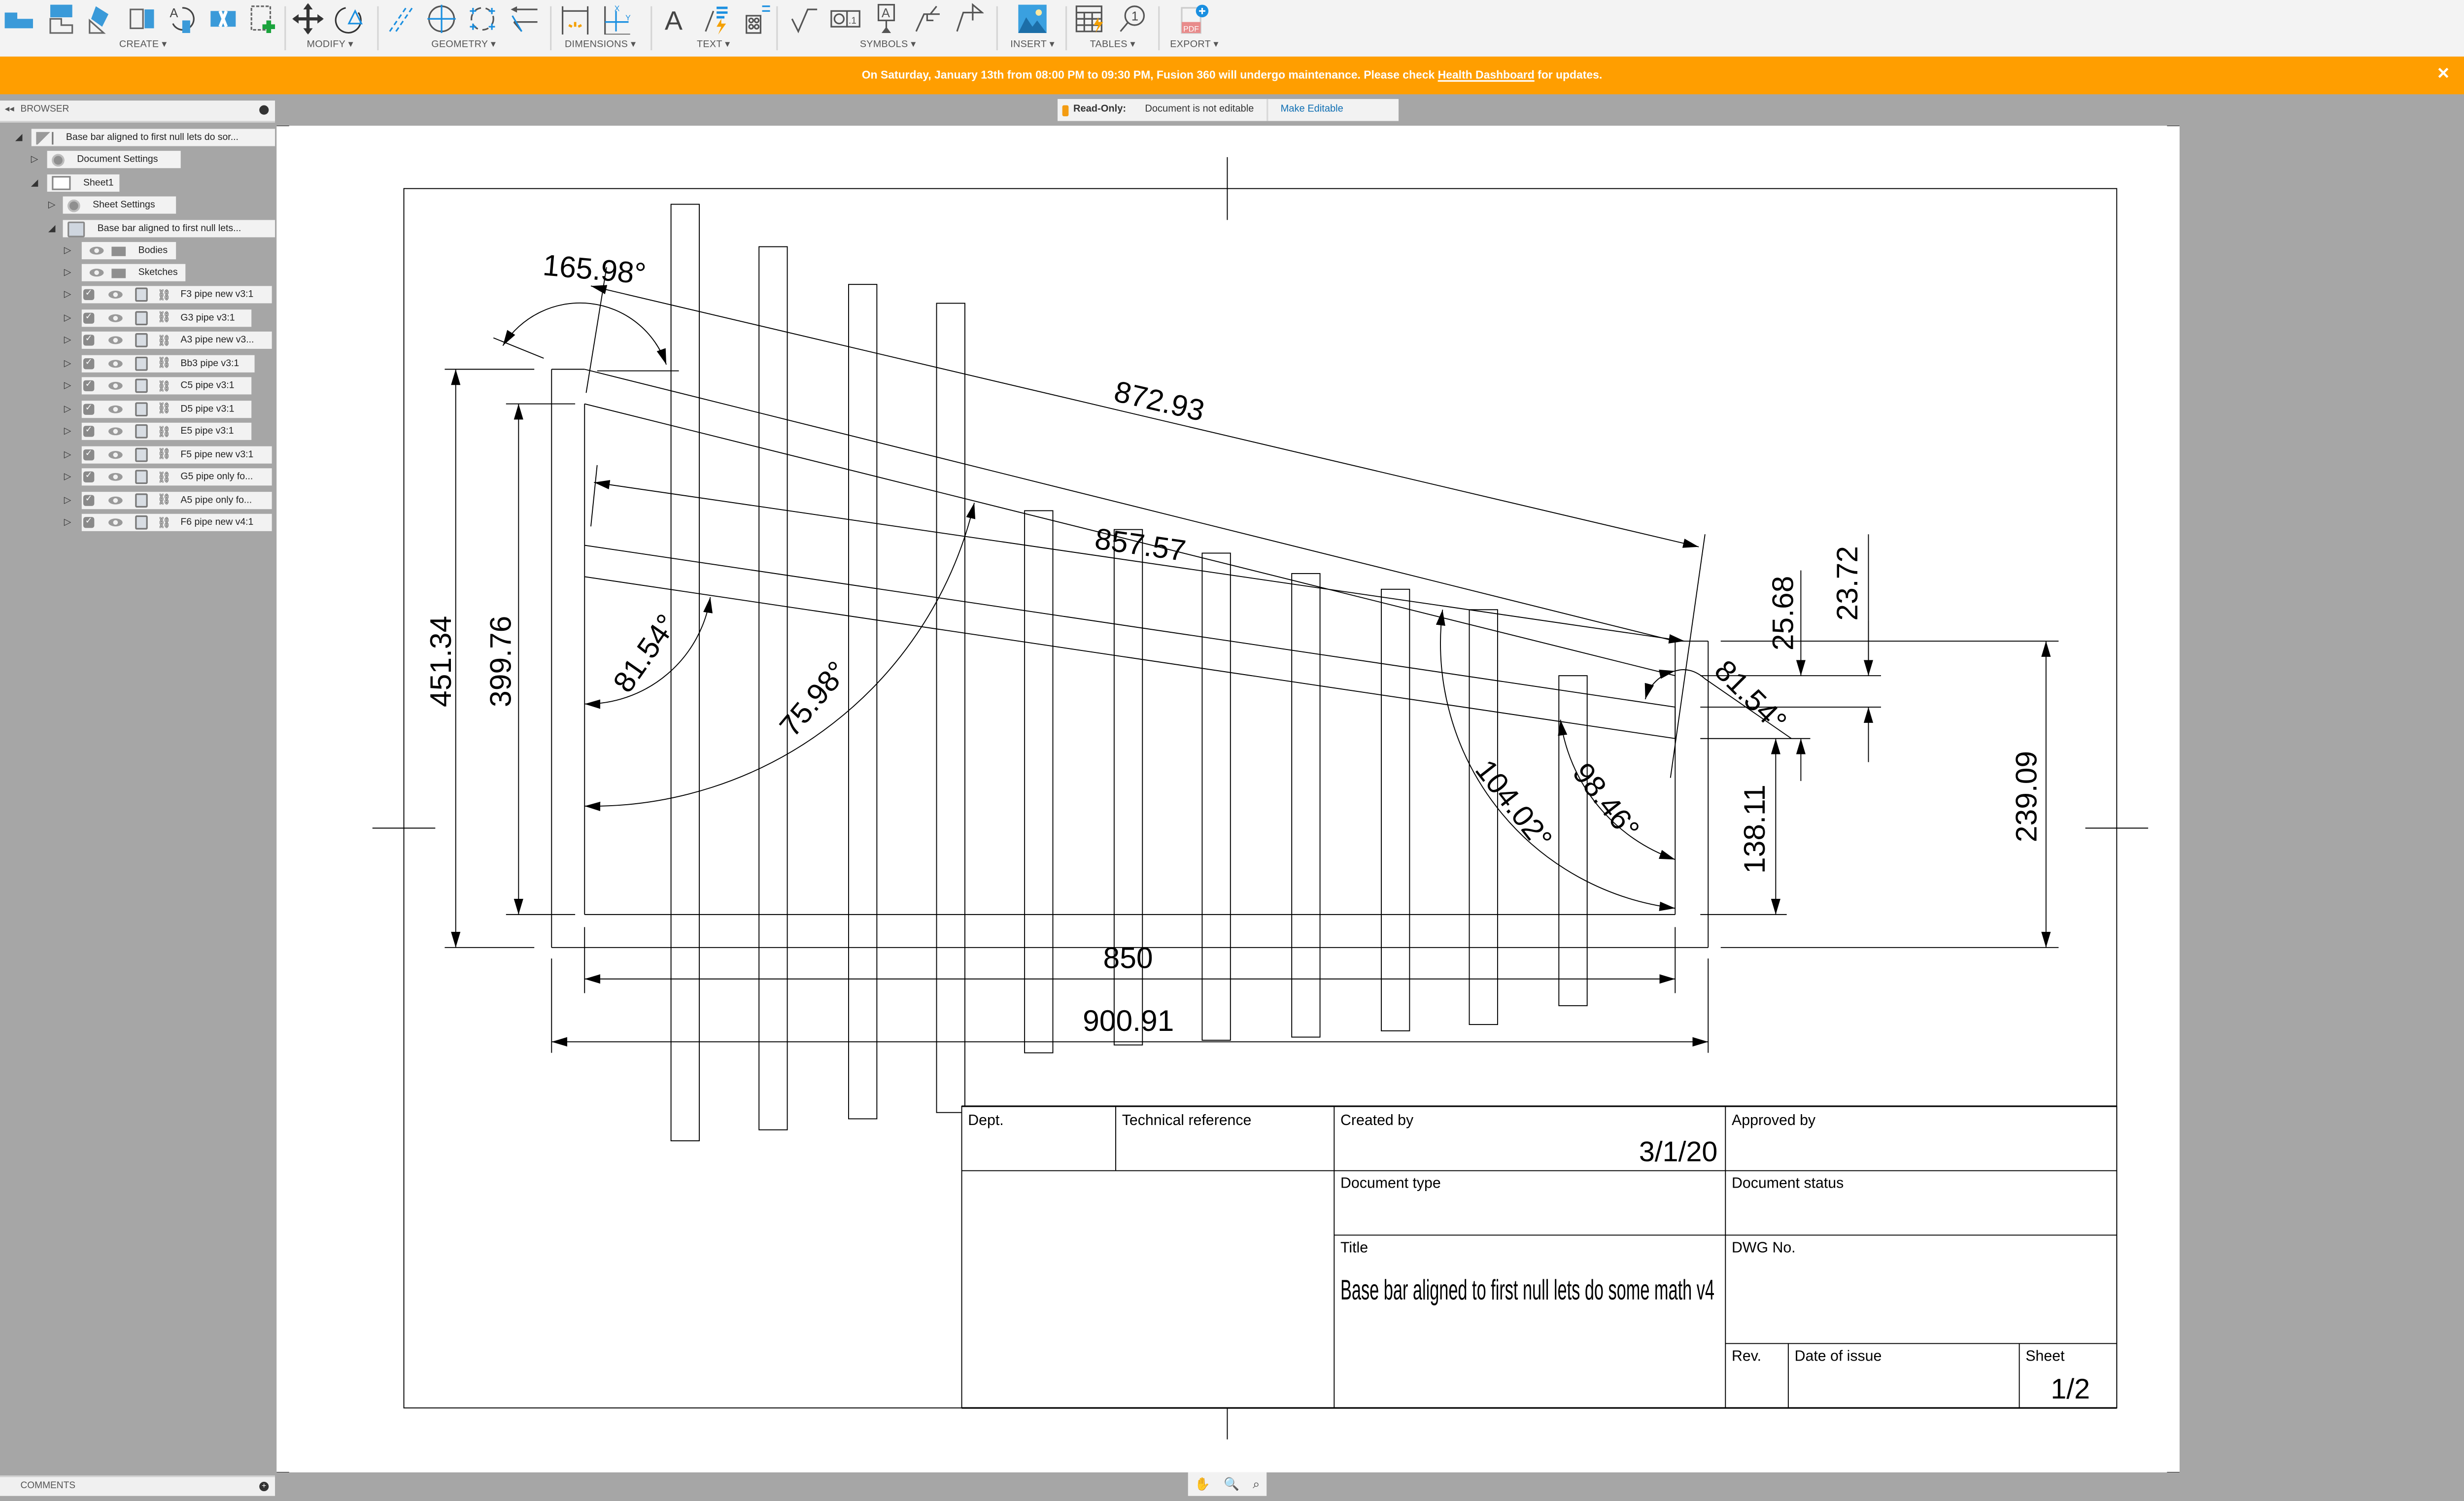 The height and width of the screenshot is (1501, 2464). I want to click on leader-text-icon, so click(716, 19).